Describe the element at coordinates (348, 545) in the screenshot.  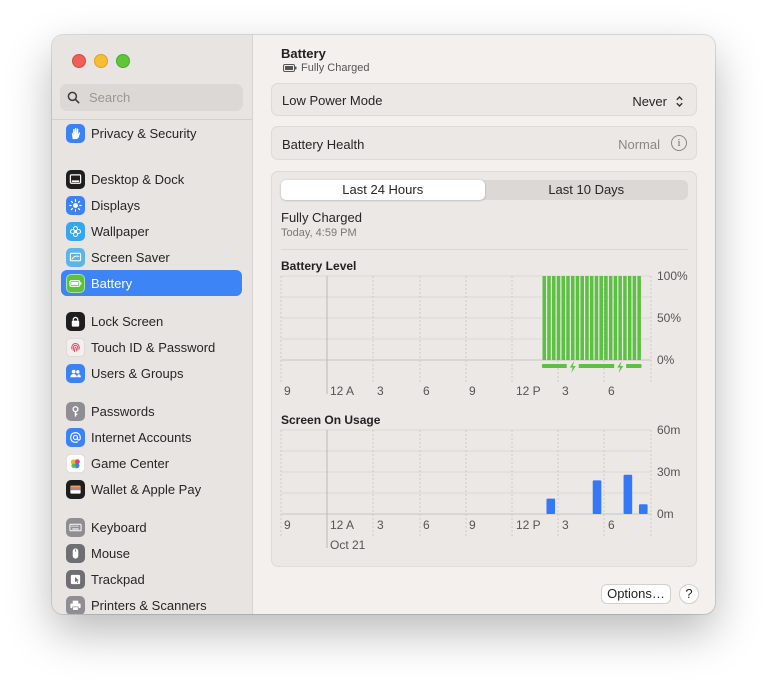
I see `usage-date-label: Oct 21` at that location.